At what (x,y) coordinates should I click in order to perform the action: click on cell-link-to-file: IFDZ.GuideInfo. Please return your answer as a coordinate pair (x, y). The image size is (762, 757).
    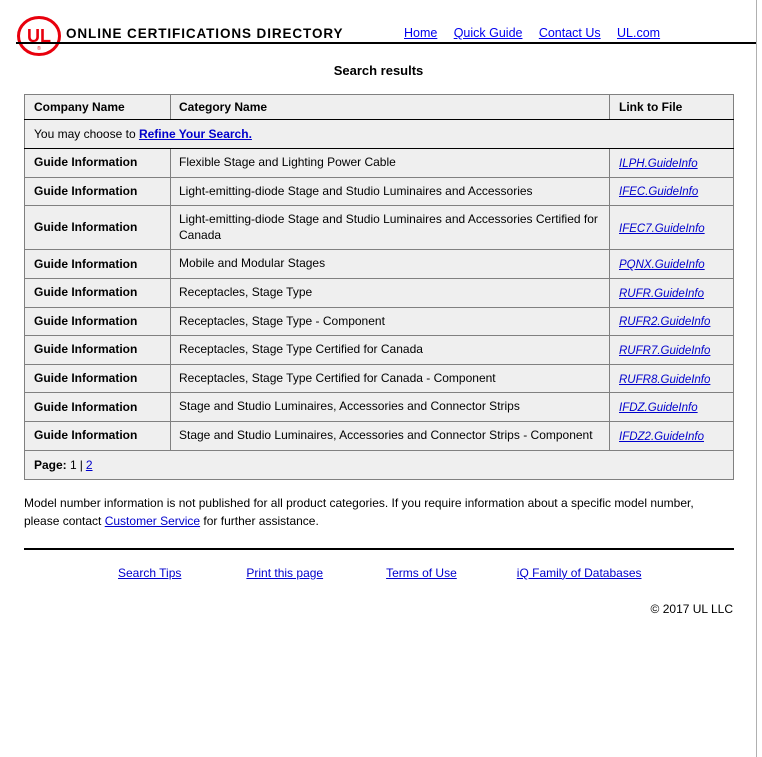
    Looking at the image, I should click on (671, 407).